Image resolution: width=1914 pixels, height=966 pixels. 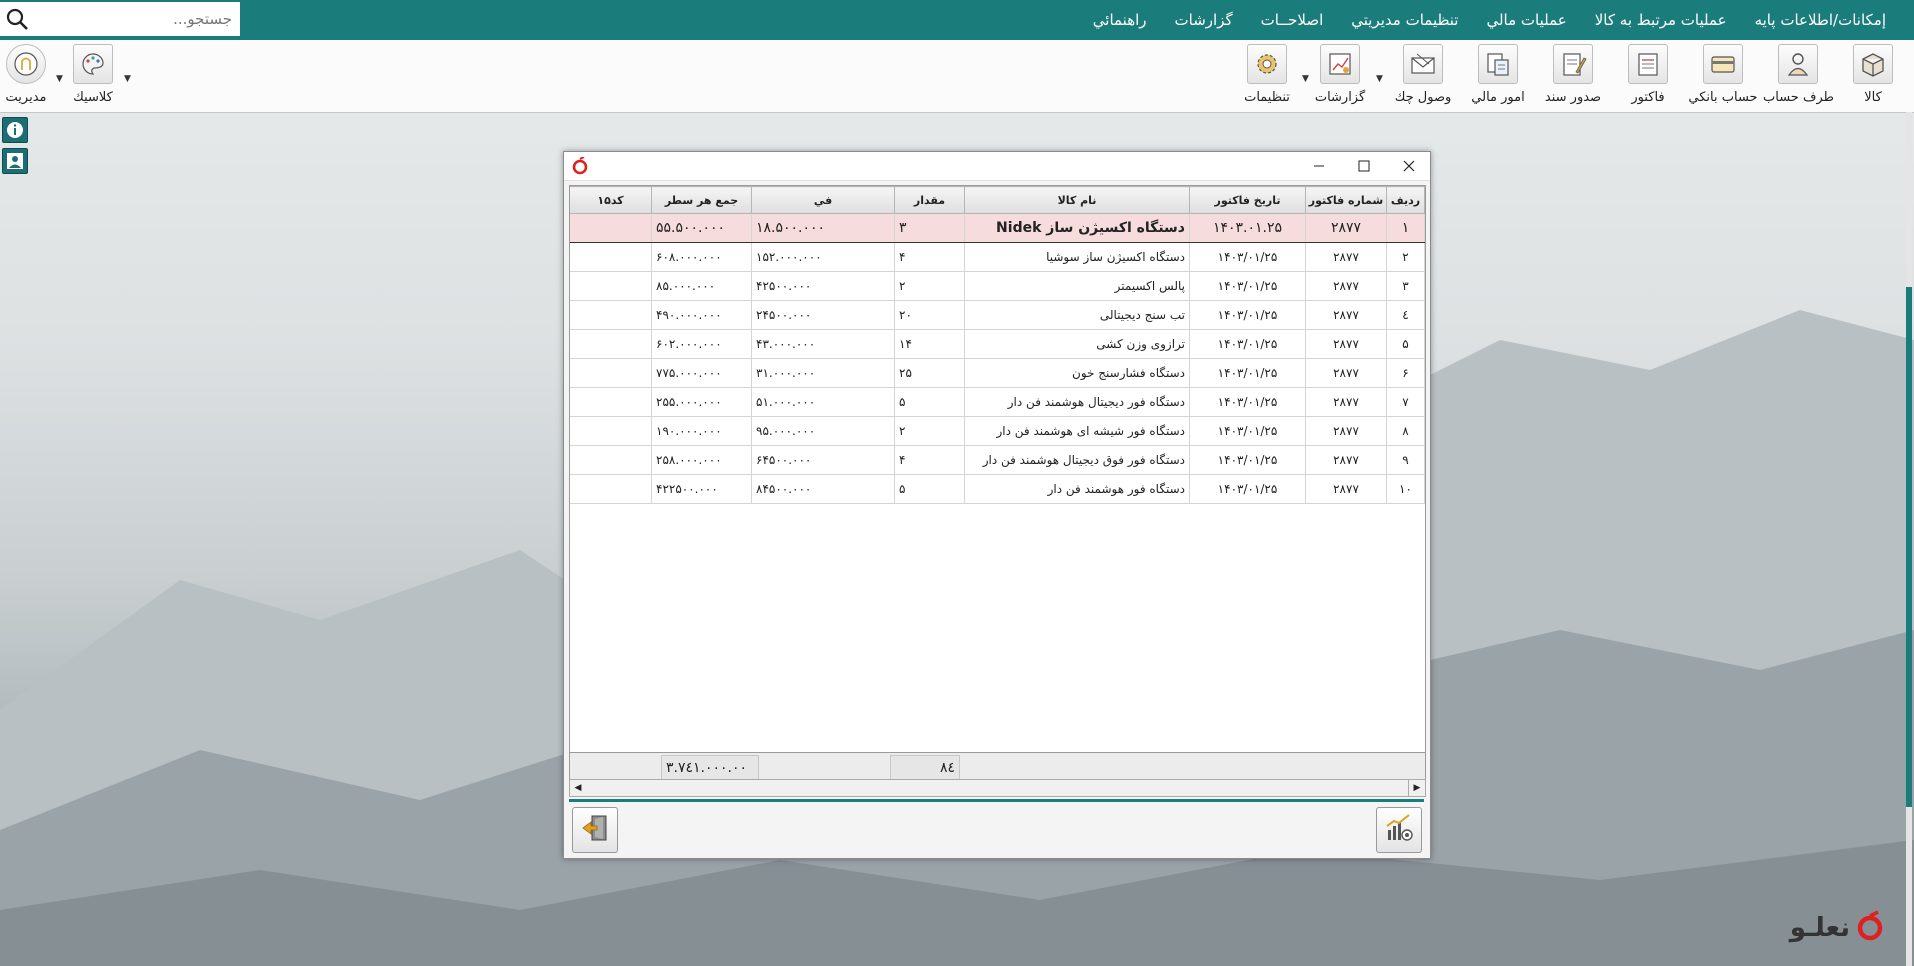 What do you see at coordinates (1405, 373) in the screenshot?
I see `cell-row-number: ۶` at bounding box center [1405, 373].